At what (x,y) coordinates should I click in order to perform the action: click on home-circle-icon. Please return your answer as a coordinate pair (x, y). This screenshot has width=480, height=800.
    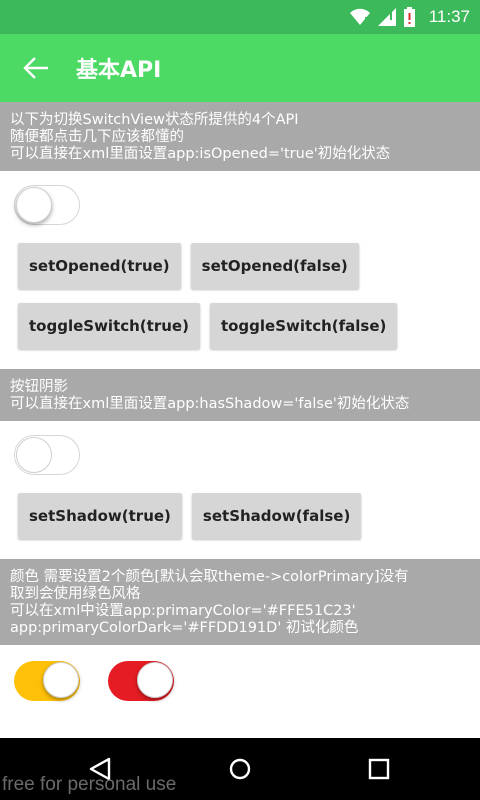
    Looking at the image, I should click on (240, 769).